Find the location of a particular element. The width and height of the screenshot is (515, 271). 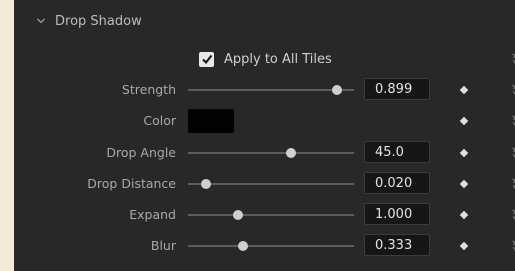

drop-angle-row: Drop Angle 45.0 is located at coordinates (264, 153).